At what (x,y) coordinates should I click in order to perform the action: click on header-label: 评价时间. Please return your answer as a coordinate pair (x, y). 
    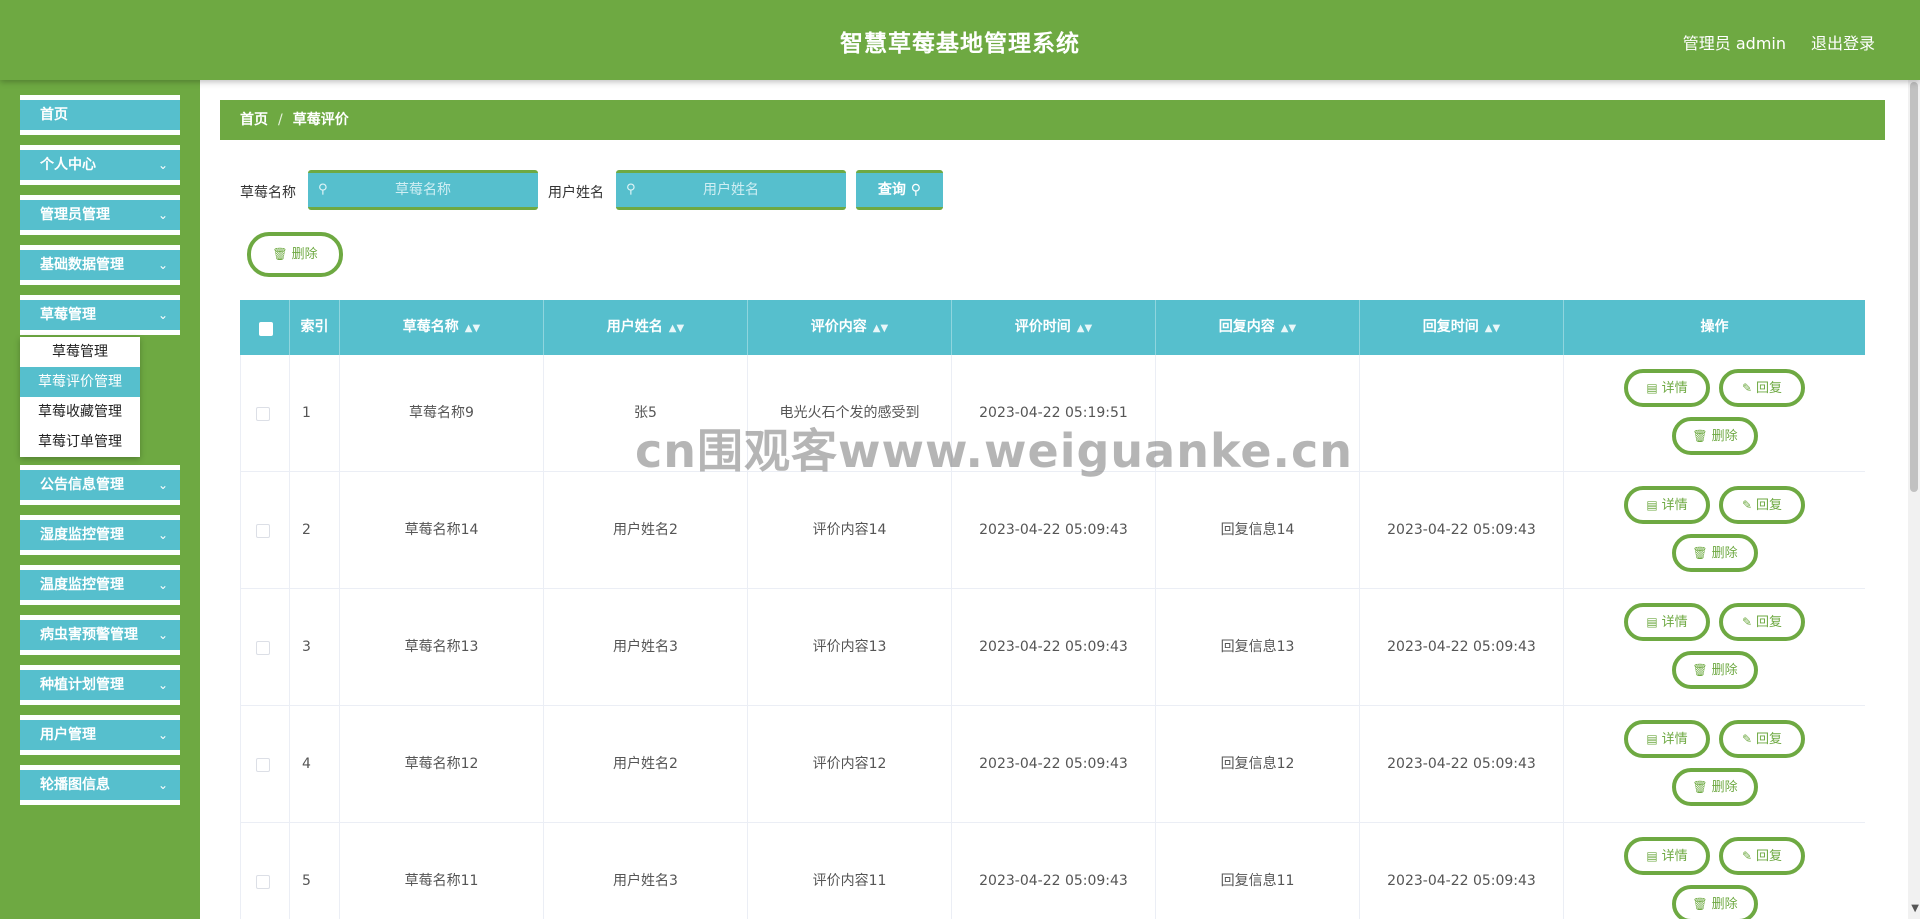
    Looking at the image, I should click on (1042, 327).